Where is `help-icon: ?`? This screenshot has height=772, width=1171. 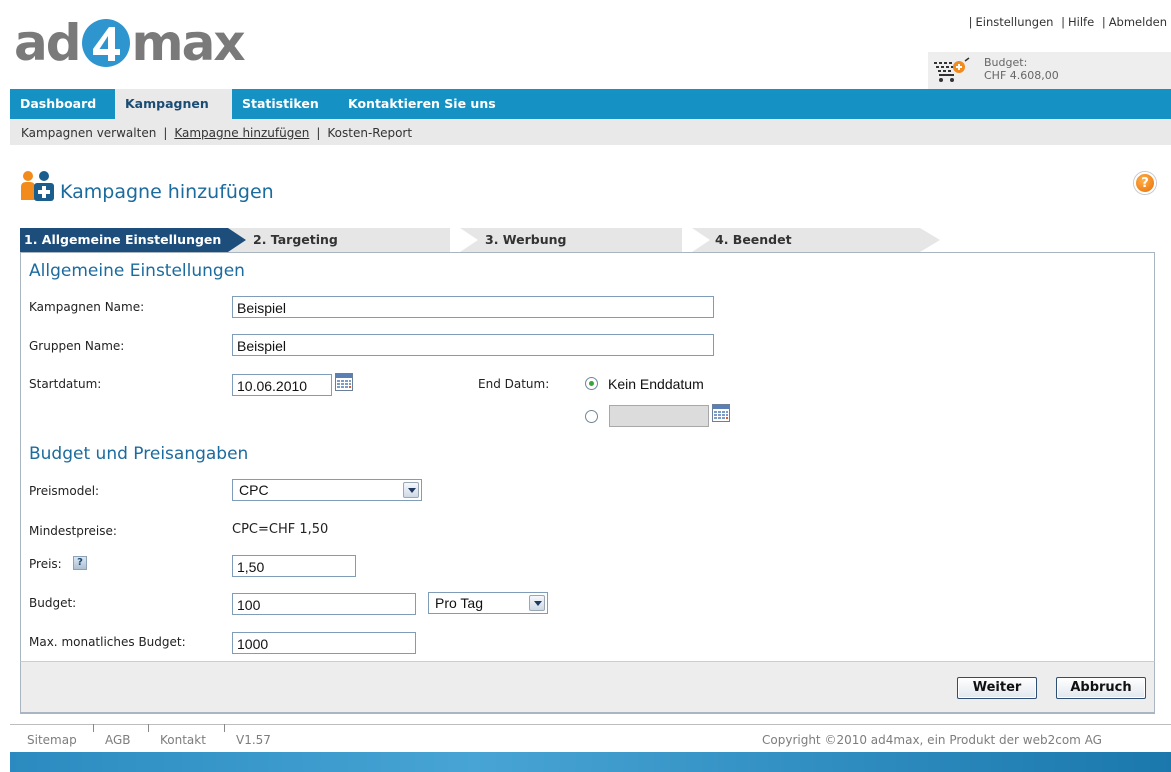 help-icon: ? is located at coordinates (1145, 183).